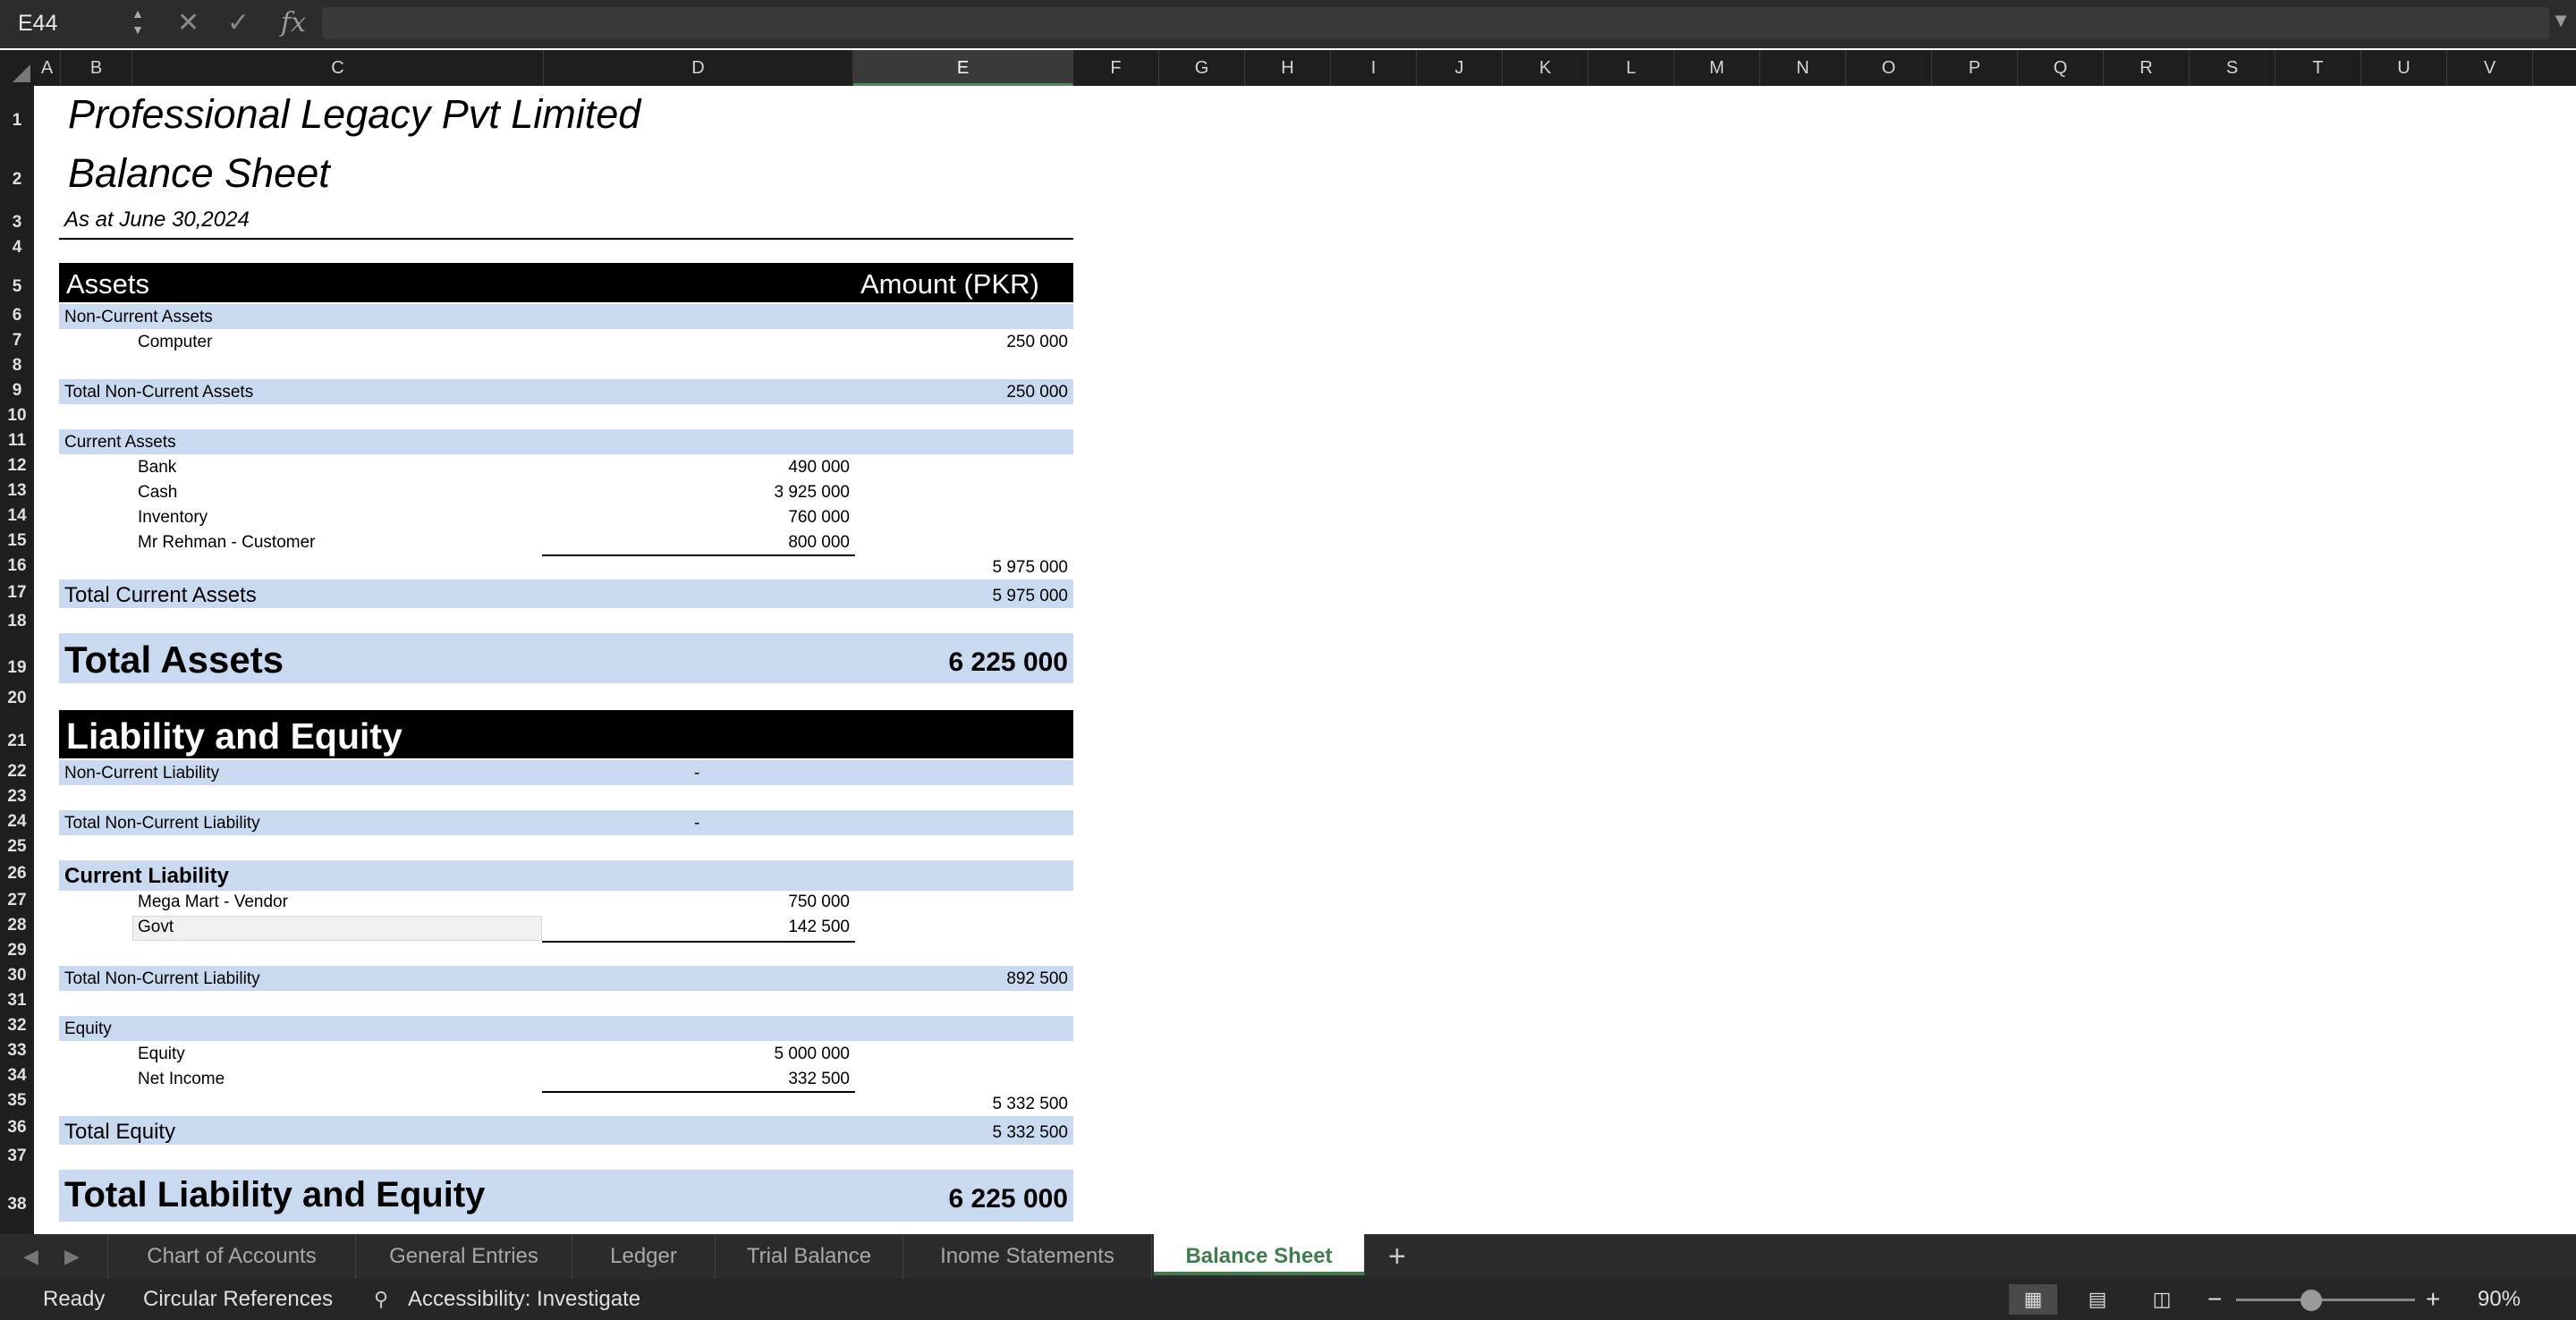  What do you see at coordinates (17, 668) in the screenshot?
I see `row-header: 19` at bounding box center [17, 668].